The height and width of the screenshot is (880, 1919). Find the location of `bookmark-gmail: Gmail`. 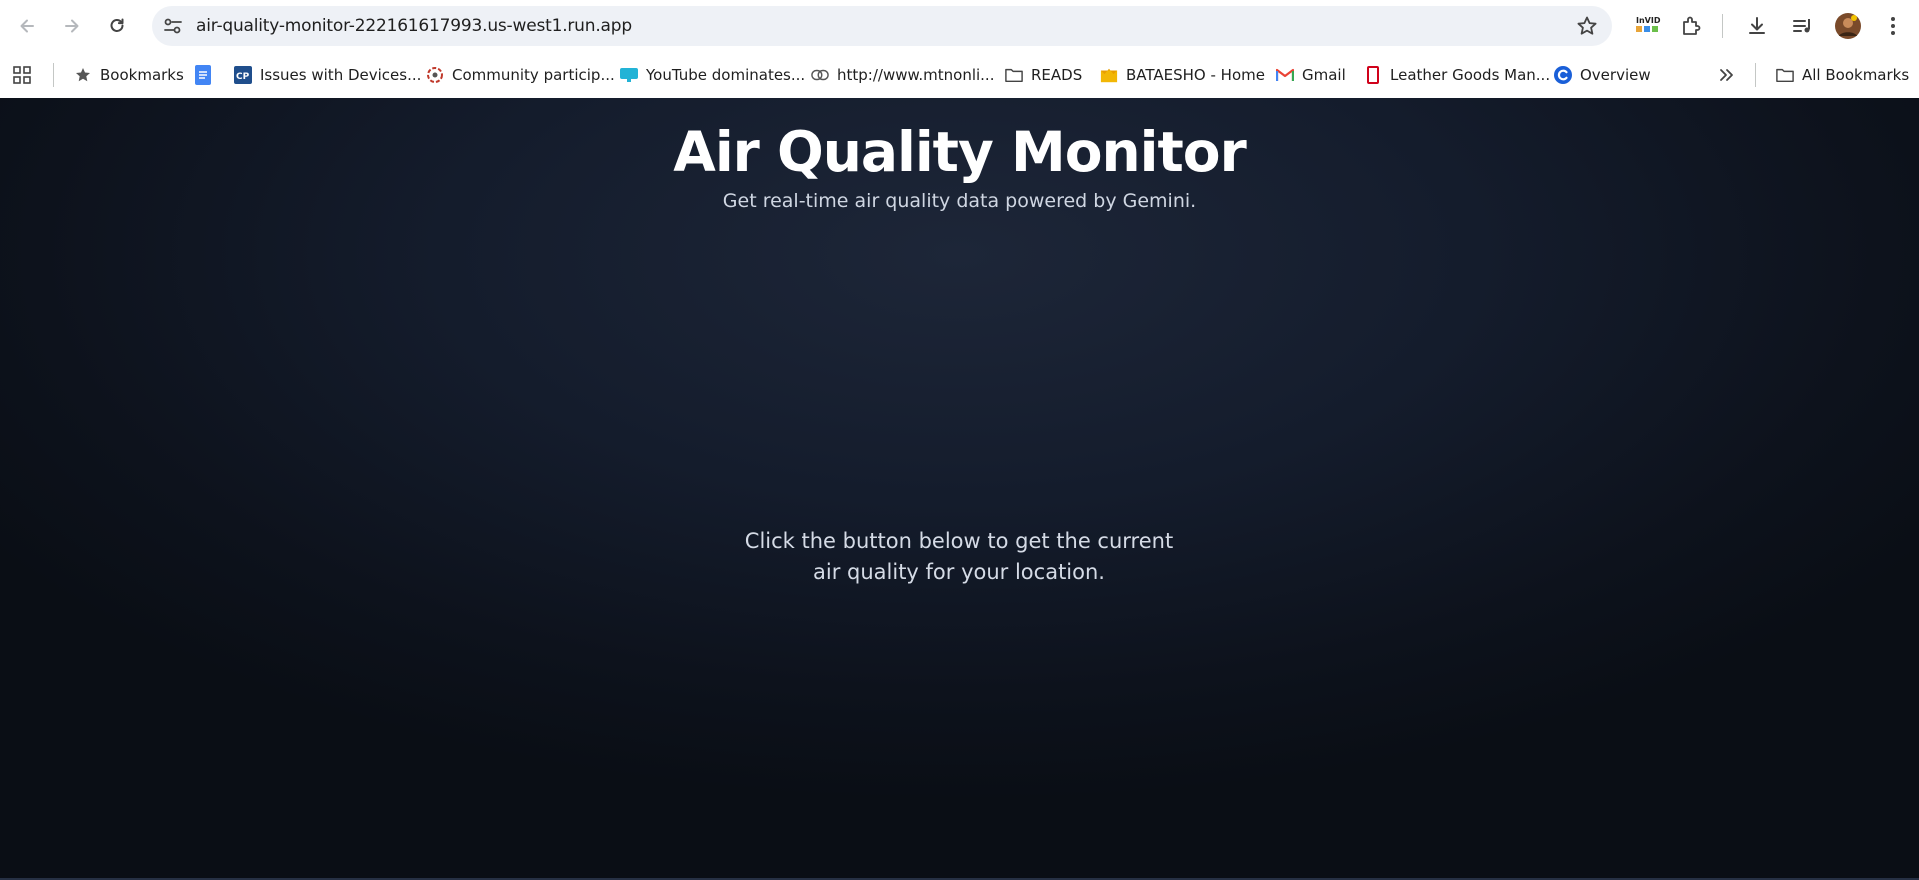

bookmark-gmail: Gmail is located at coordinates (1311, 75).